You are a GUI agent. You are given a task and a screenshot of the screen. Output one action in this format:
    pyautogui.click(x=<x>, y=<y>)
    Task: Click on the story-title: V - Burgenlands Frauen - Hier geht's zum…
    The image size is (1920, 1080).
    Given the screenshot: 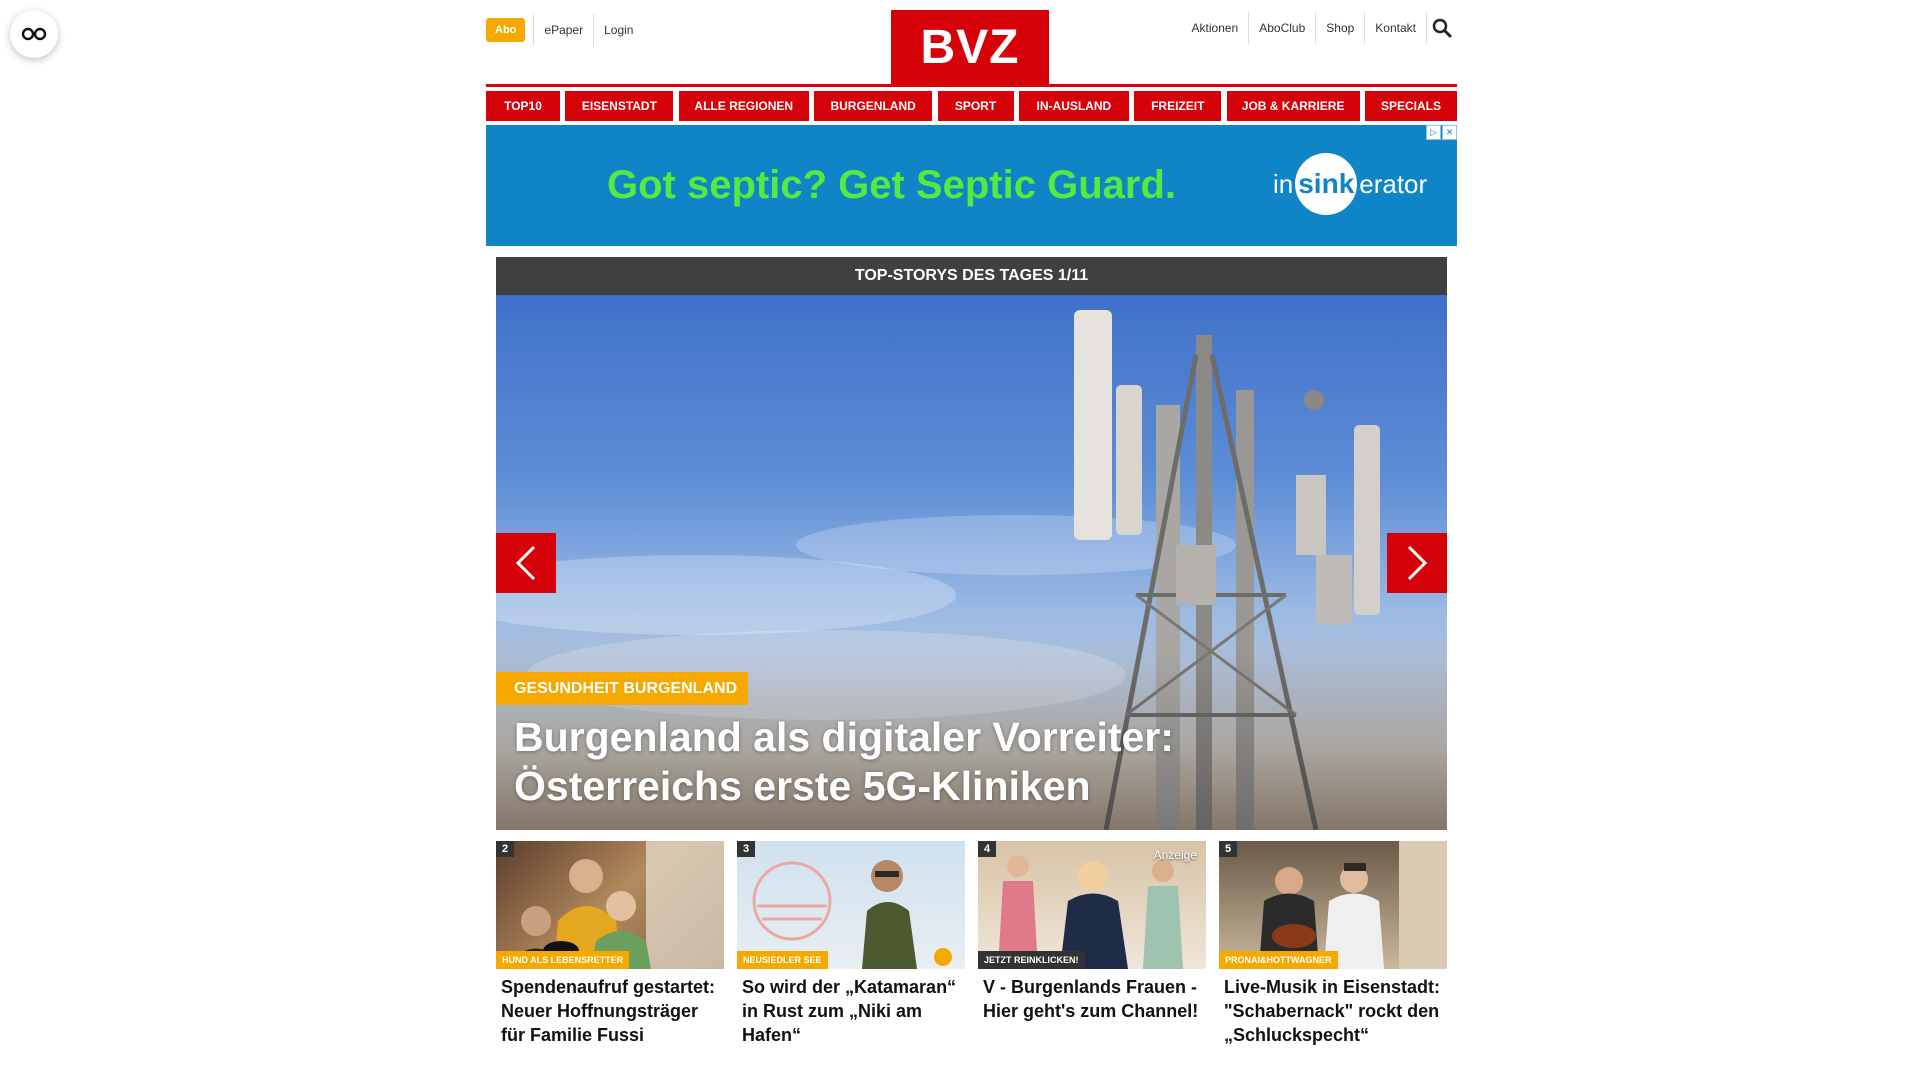 What is the action you would take?
    pyautogui.click(x=1092, y=999)
    